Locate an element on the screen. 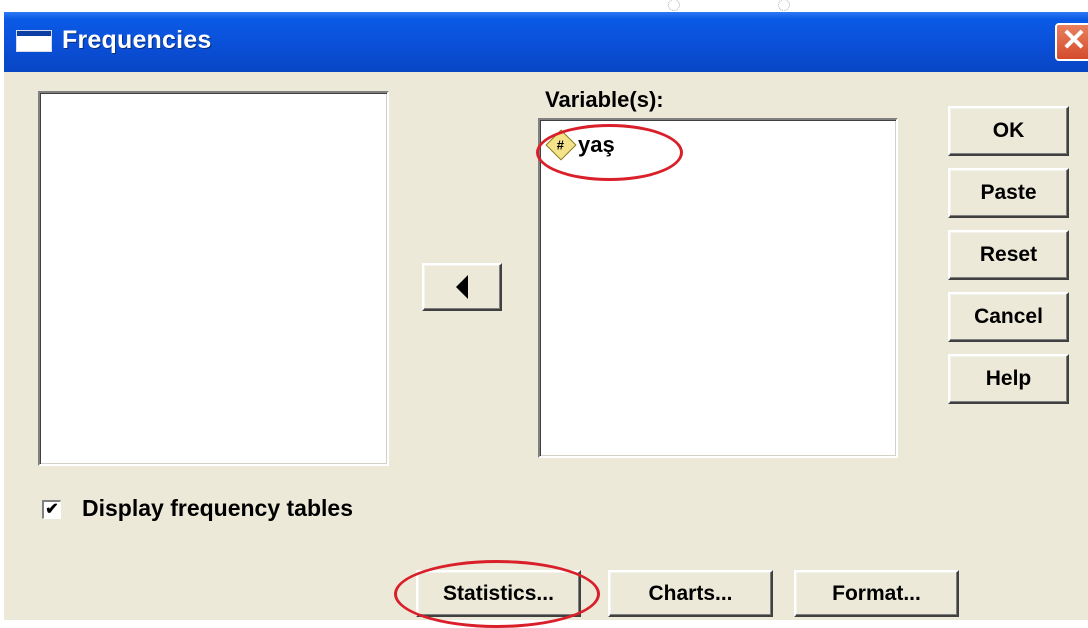 The width and height of the screenshot is (1088, 628). left-arrow-icon is located at coordinates (462, 287).